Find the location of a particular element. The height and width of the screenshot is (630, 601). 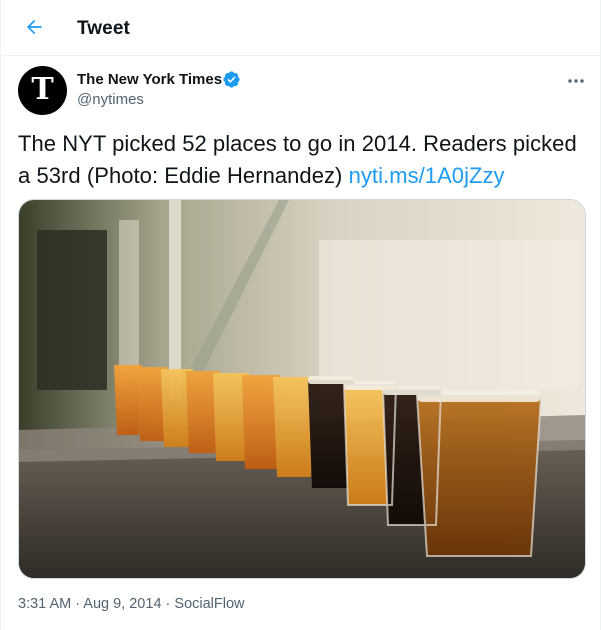

author-handle: @nytimes is located at coordinates (110, 99).